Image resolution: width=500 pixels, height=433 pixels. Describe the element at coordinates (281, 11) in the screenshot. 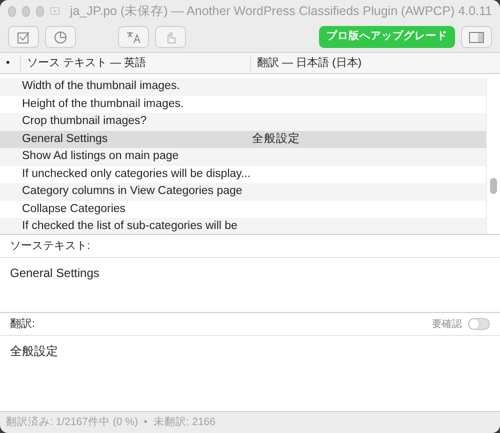

I see `window-title: ja_JP.po (未保存) — Another WordPress Classifieds Plugin (AWPCP) 4.0.11` at that location.